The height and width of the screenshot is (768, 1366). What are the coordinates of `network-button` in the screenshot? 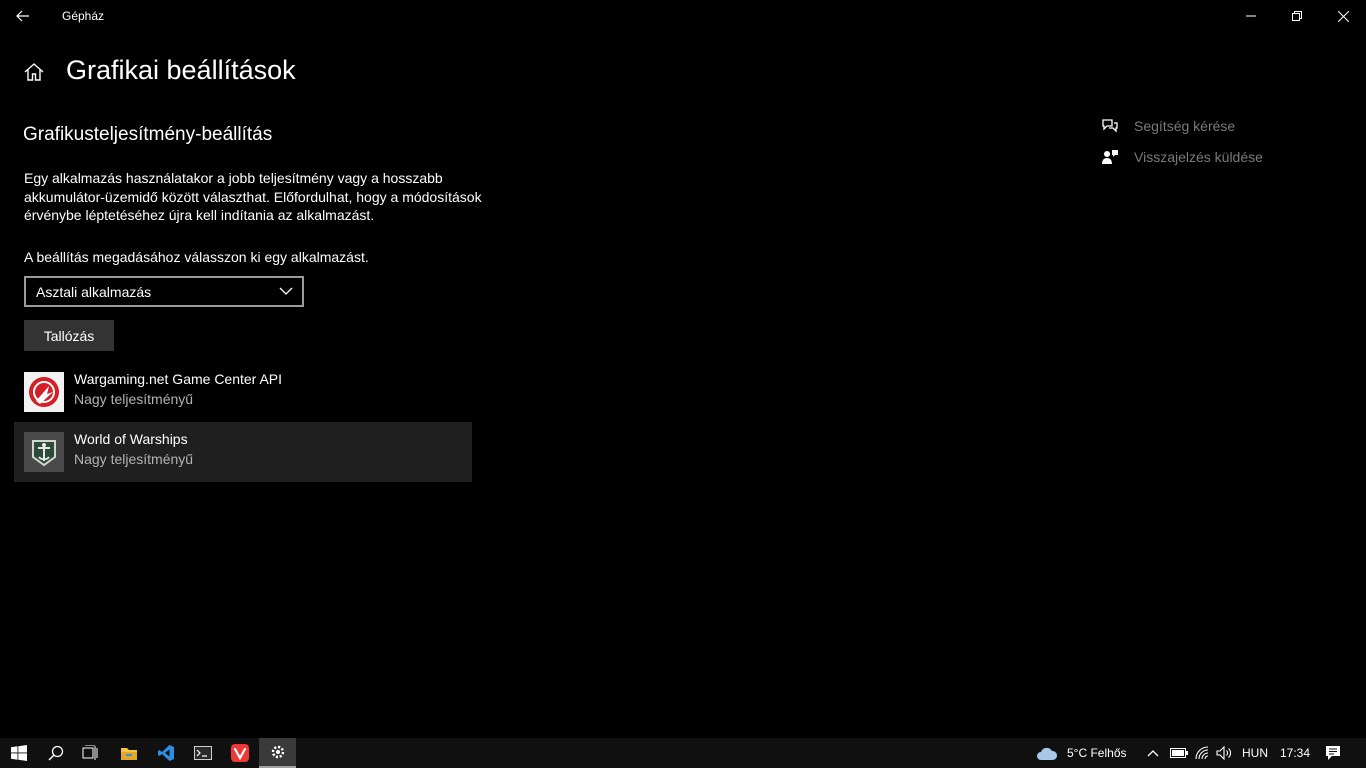 It's located at (1203, 753).